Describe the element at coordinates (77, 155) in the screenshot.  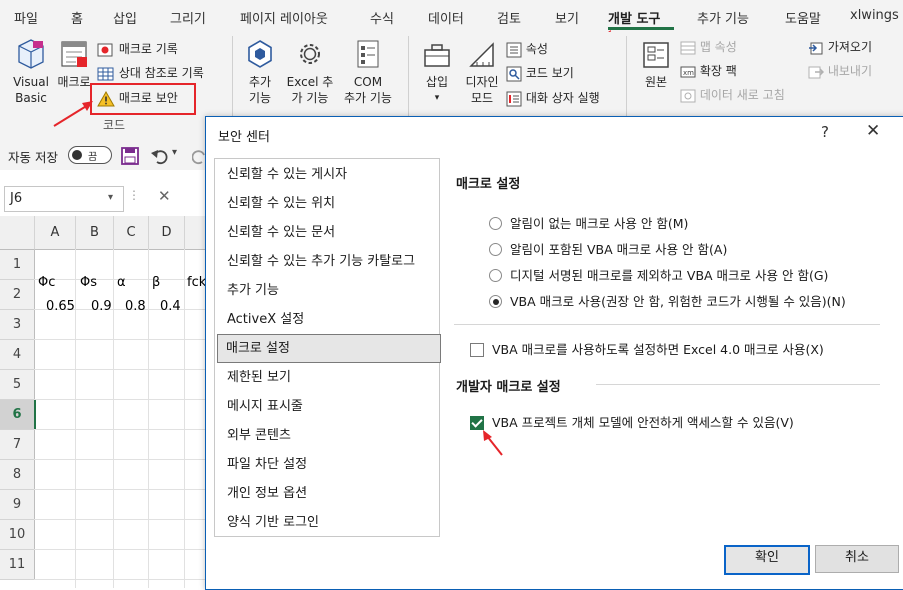
I see `toggle-knob` at that location.